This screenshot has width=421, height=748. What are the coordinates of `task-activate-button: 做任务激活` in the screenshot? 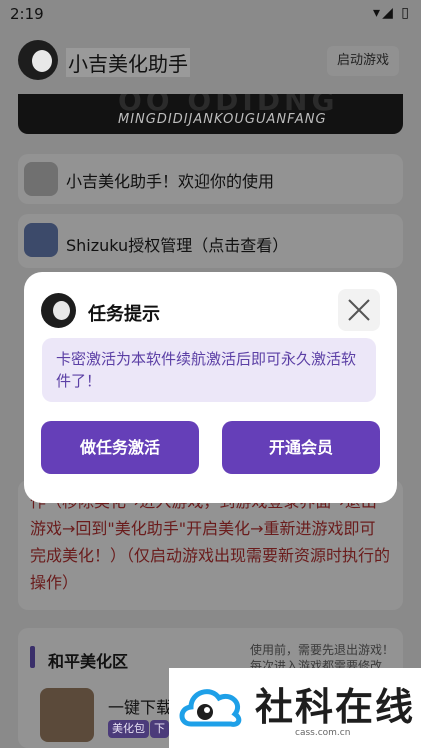 It's located at (120, 447).